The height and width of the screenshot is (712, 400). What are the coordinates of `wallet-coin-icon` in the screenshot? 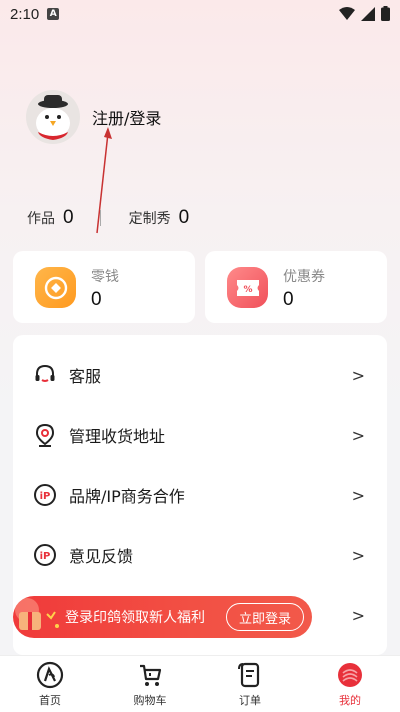 It's located at (55, 287).